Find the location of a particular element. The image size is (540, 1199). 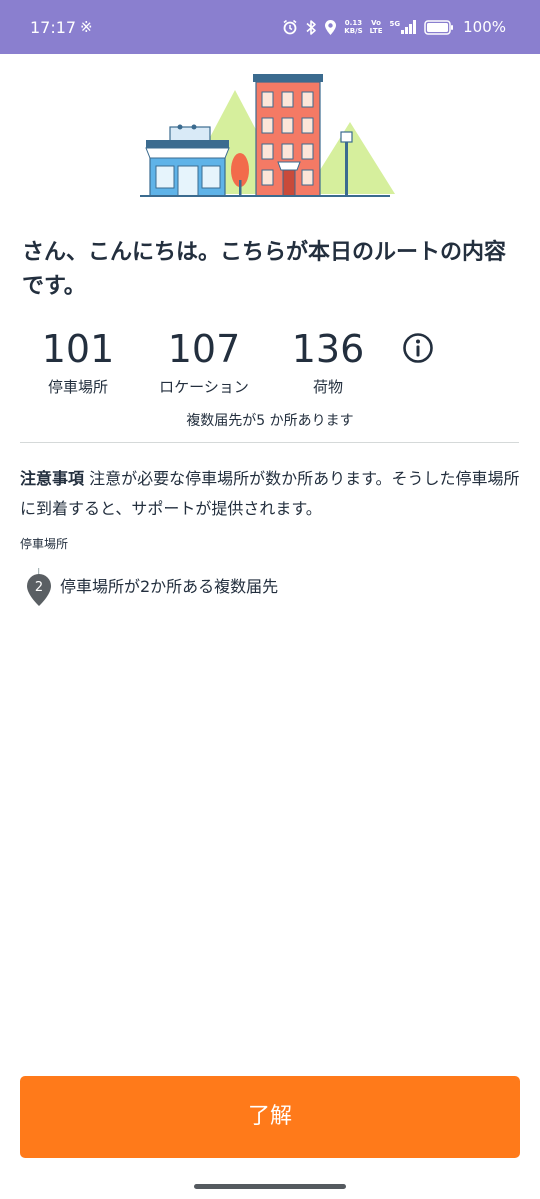

home-indicator is located at coordinates (270, 1186).